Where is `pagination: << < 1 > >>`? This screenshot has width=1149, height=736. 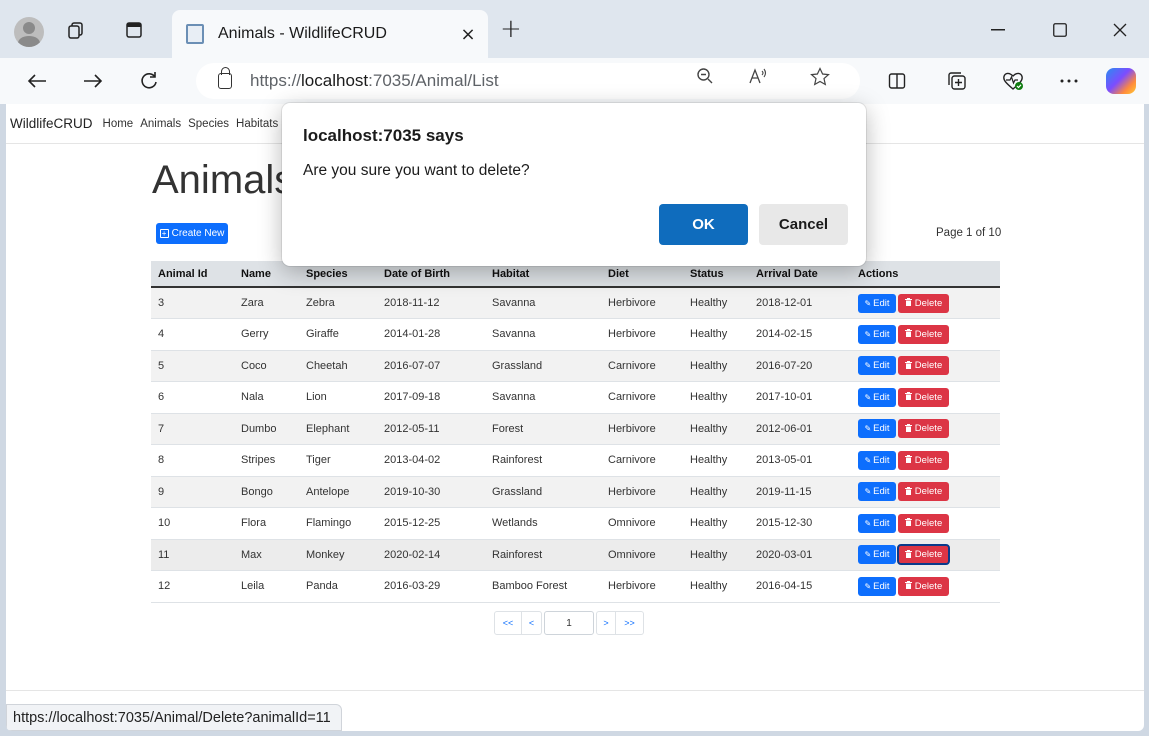 pagination: << < 1 > >> is located at coordinates (569, 623).